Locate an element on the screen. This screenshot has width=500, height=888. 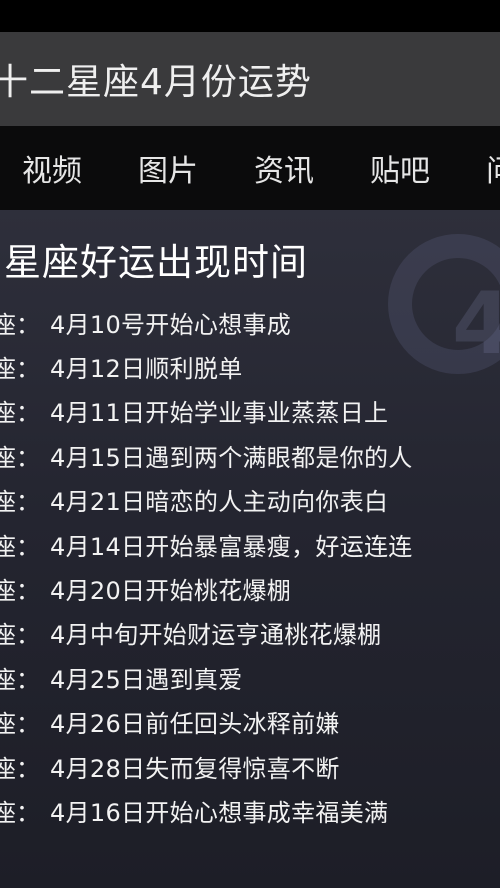
fortune-text: 4月10号开始心想事成 is located at coordinates (171, 324).